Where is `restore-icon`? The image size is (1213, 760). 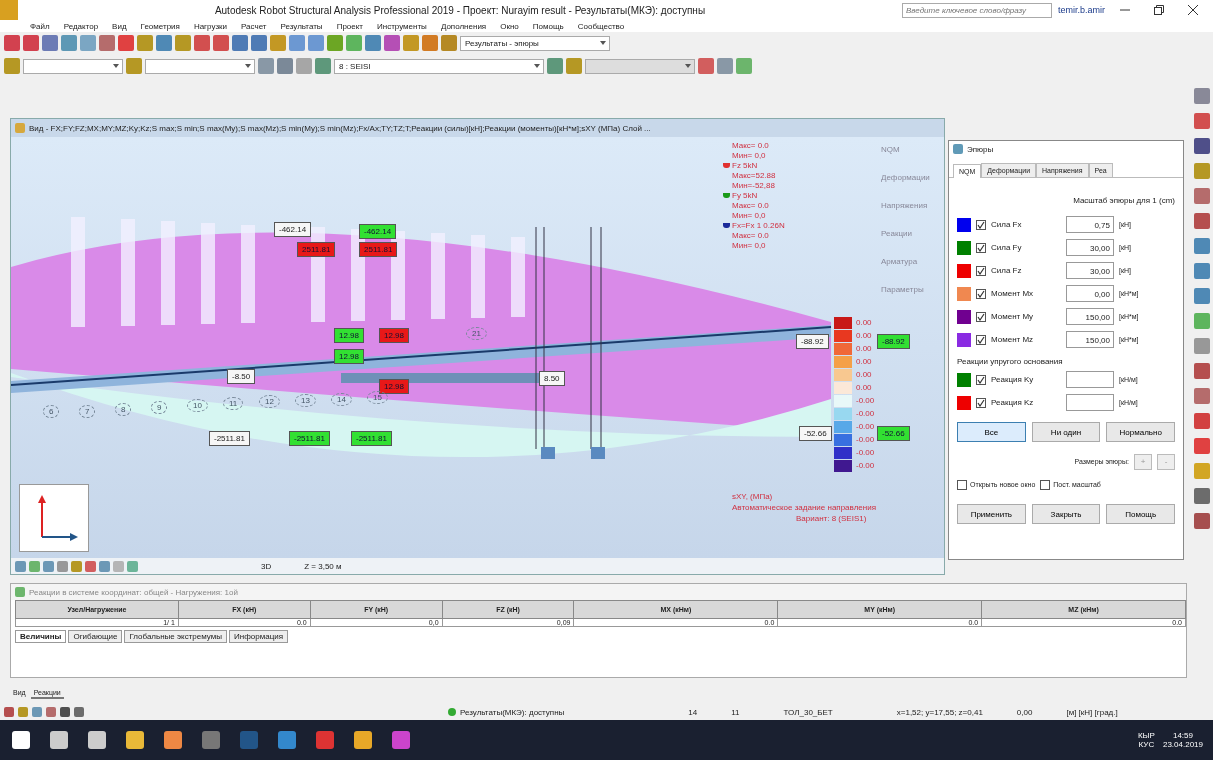 restore-icon is located at coordinates (1159, 10).